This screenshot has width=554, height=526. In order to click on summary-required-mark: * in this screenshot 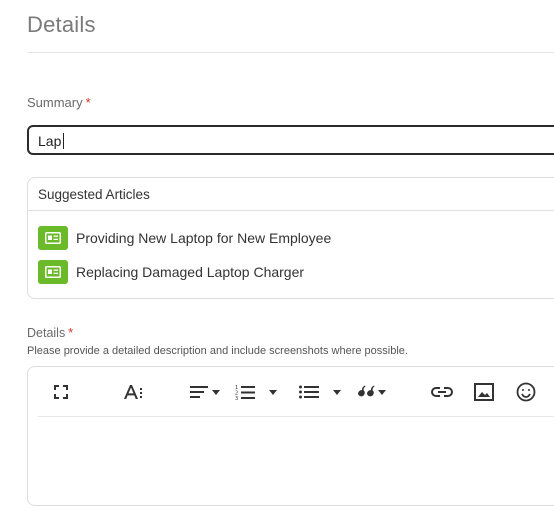, I will do `click(88, 102)`.